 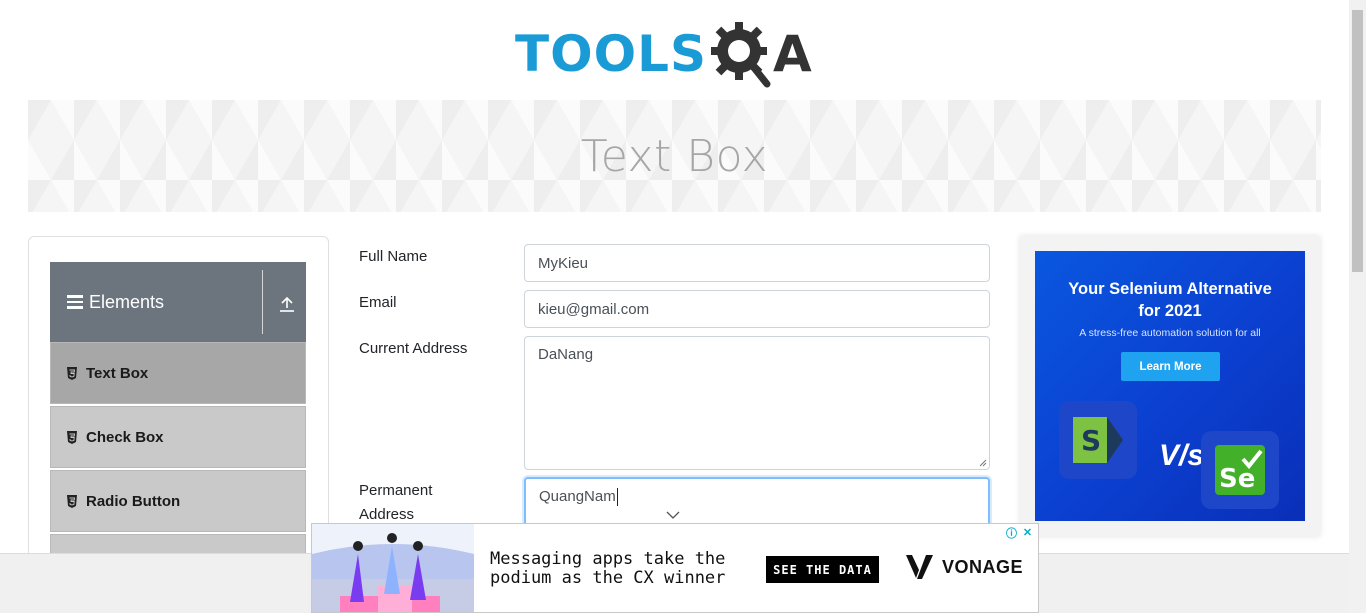 What do you see at coordinates (594, 309) in the screenshot?
I see `email-value: kieu@gmail.com` at bounding box center [594, 309].